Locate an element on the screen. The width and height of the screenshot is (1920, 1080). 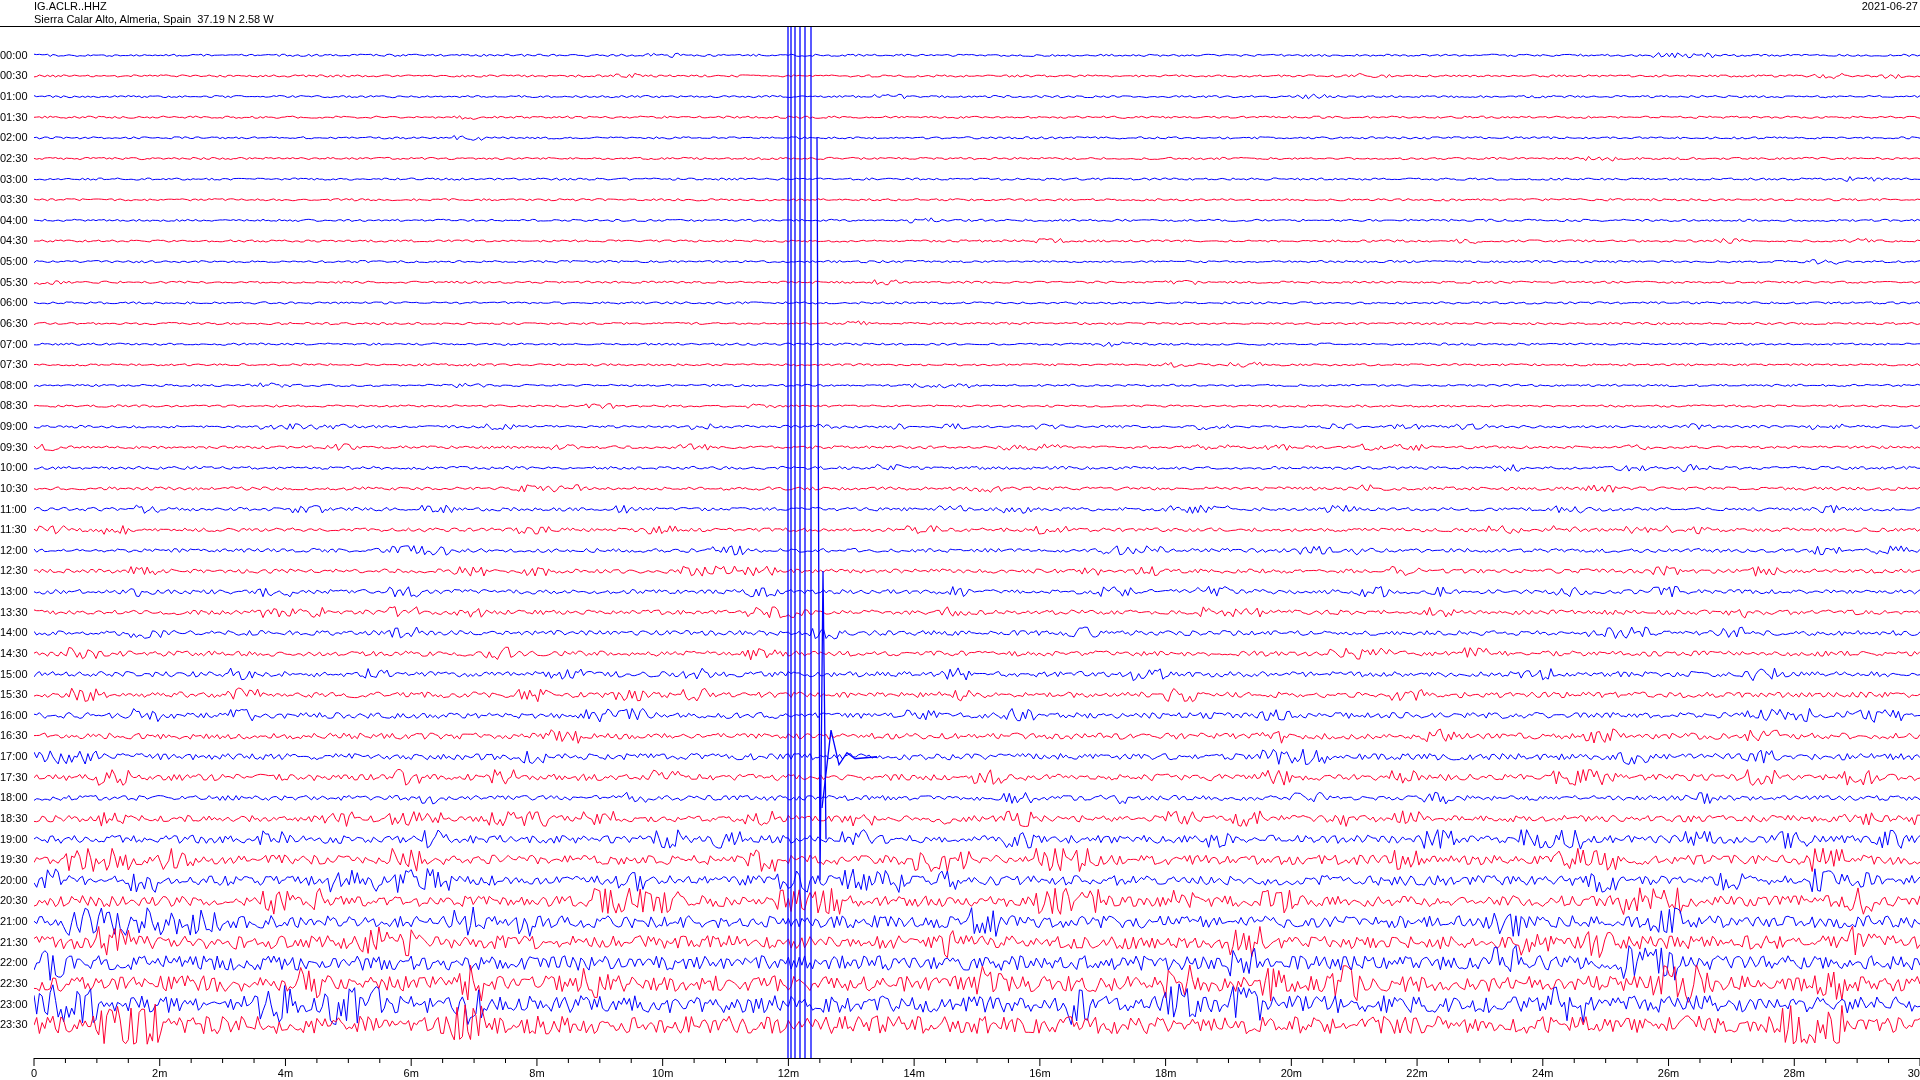
row-time-label: 10:00 is located at coordinates (14, 468).